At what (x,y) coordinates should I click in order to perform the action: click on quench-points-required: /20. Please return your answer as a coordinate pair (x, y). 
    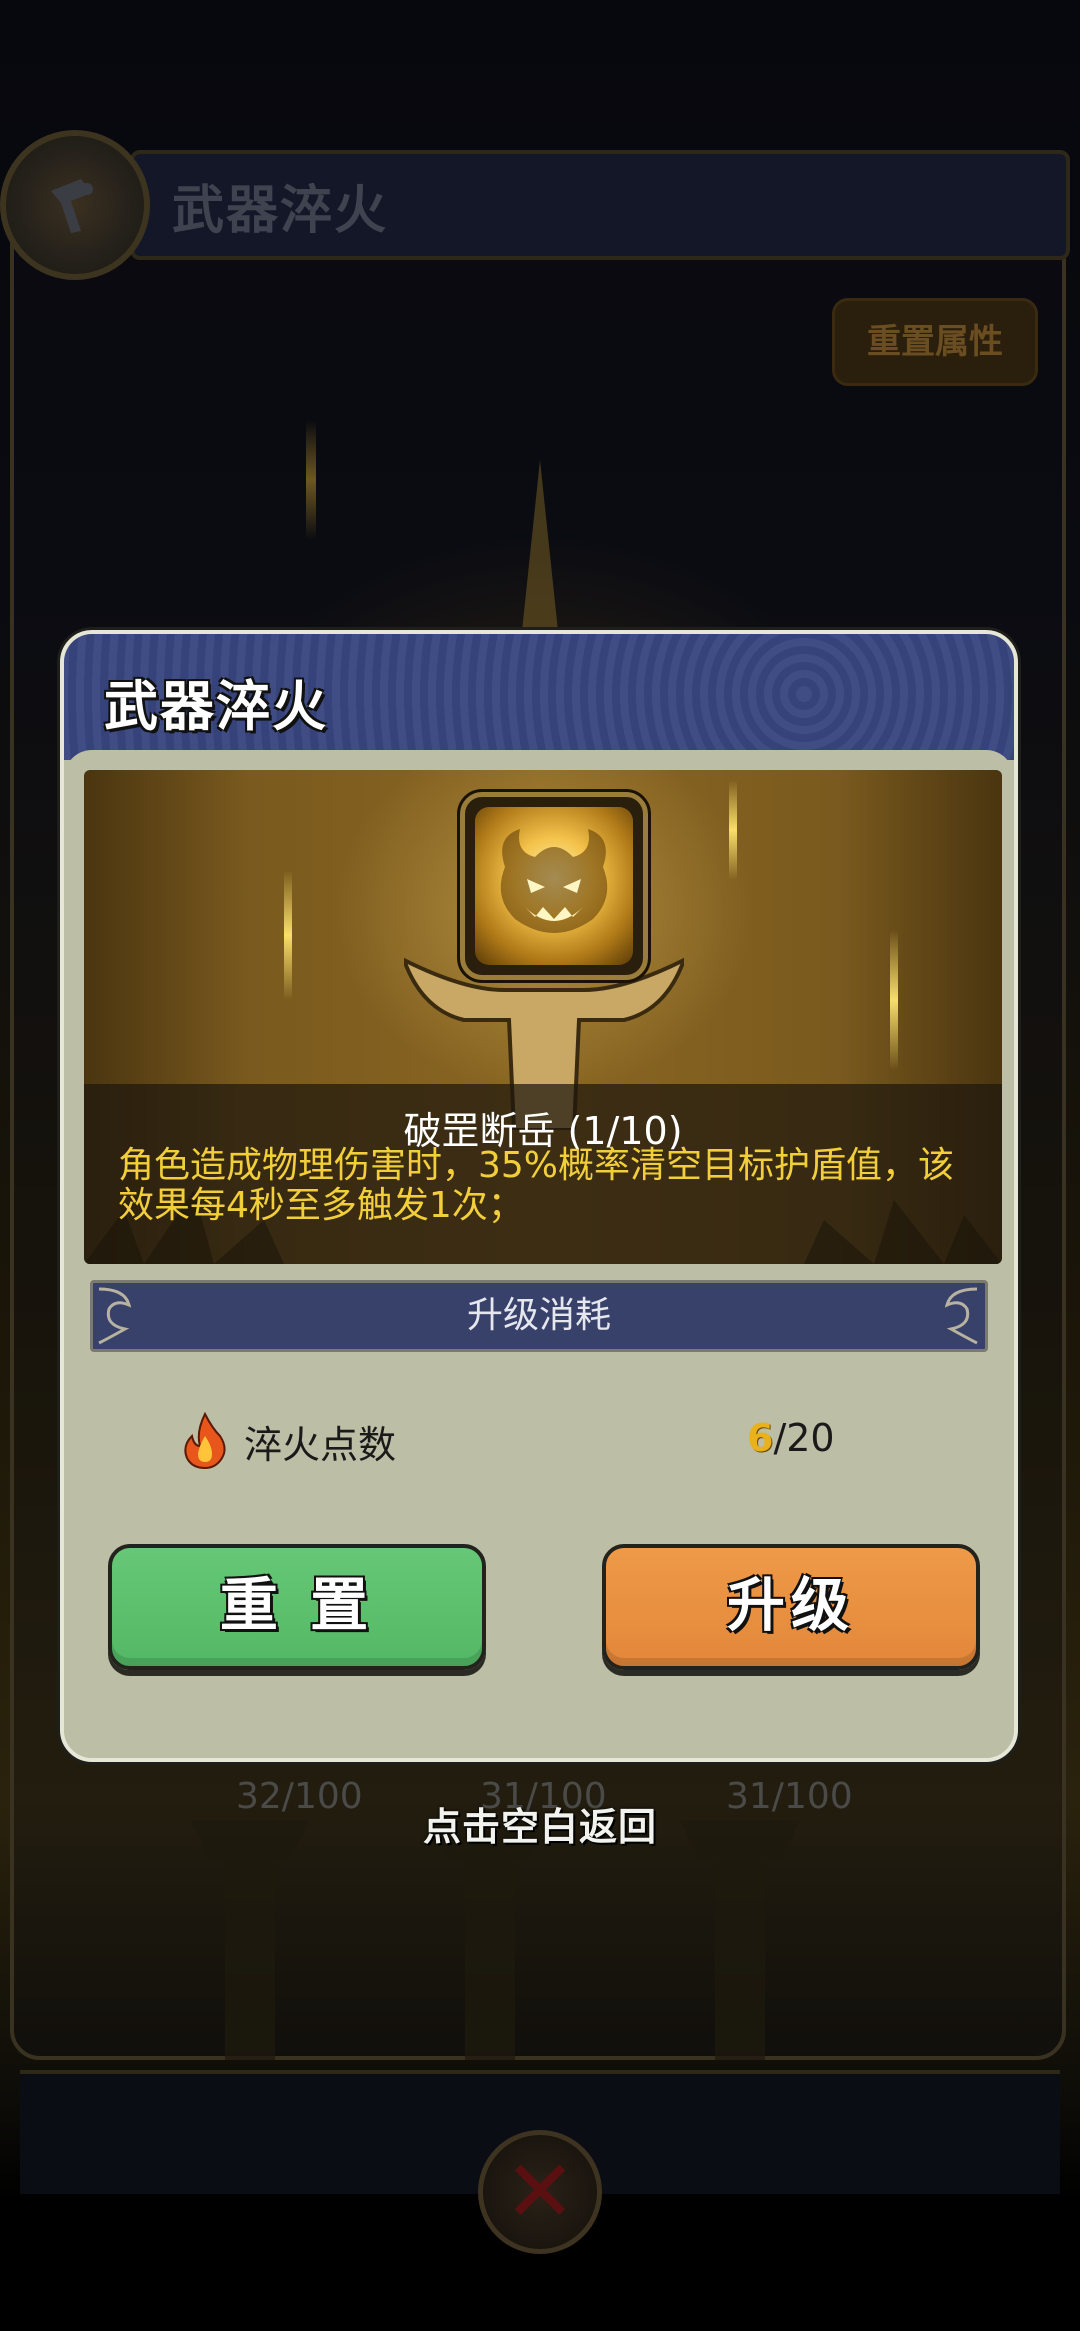
    Looking at the image, I should click on (804, 1438).